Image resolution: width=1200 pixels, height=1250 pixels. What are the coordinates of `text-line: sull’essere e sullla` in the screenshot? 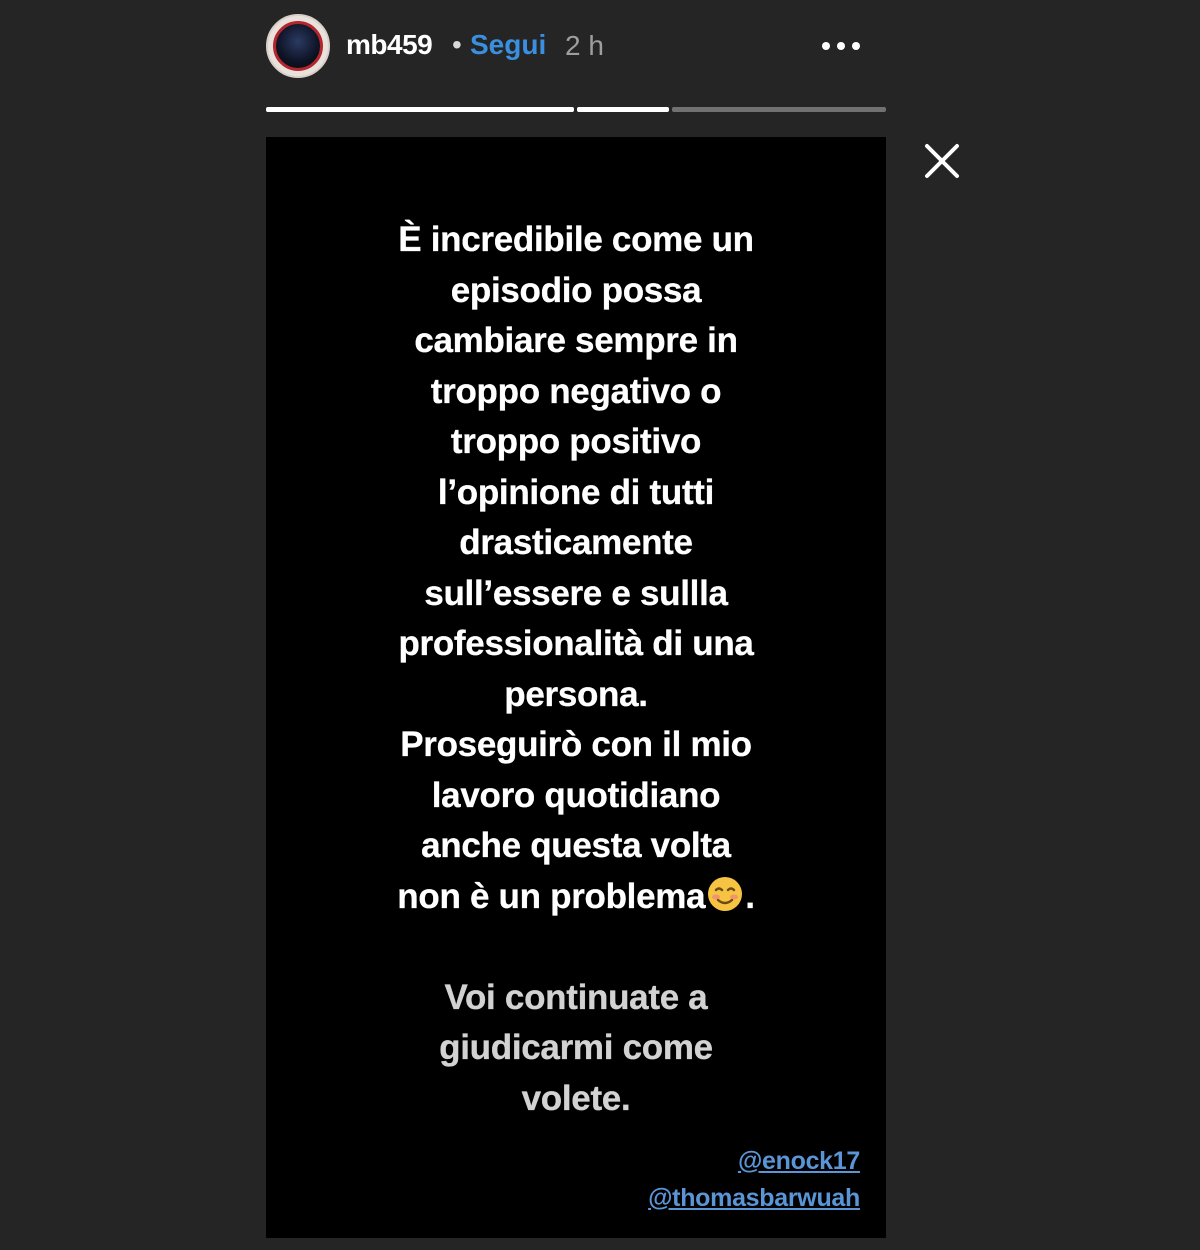 It's located at (576, 593).